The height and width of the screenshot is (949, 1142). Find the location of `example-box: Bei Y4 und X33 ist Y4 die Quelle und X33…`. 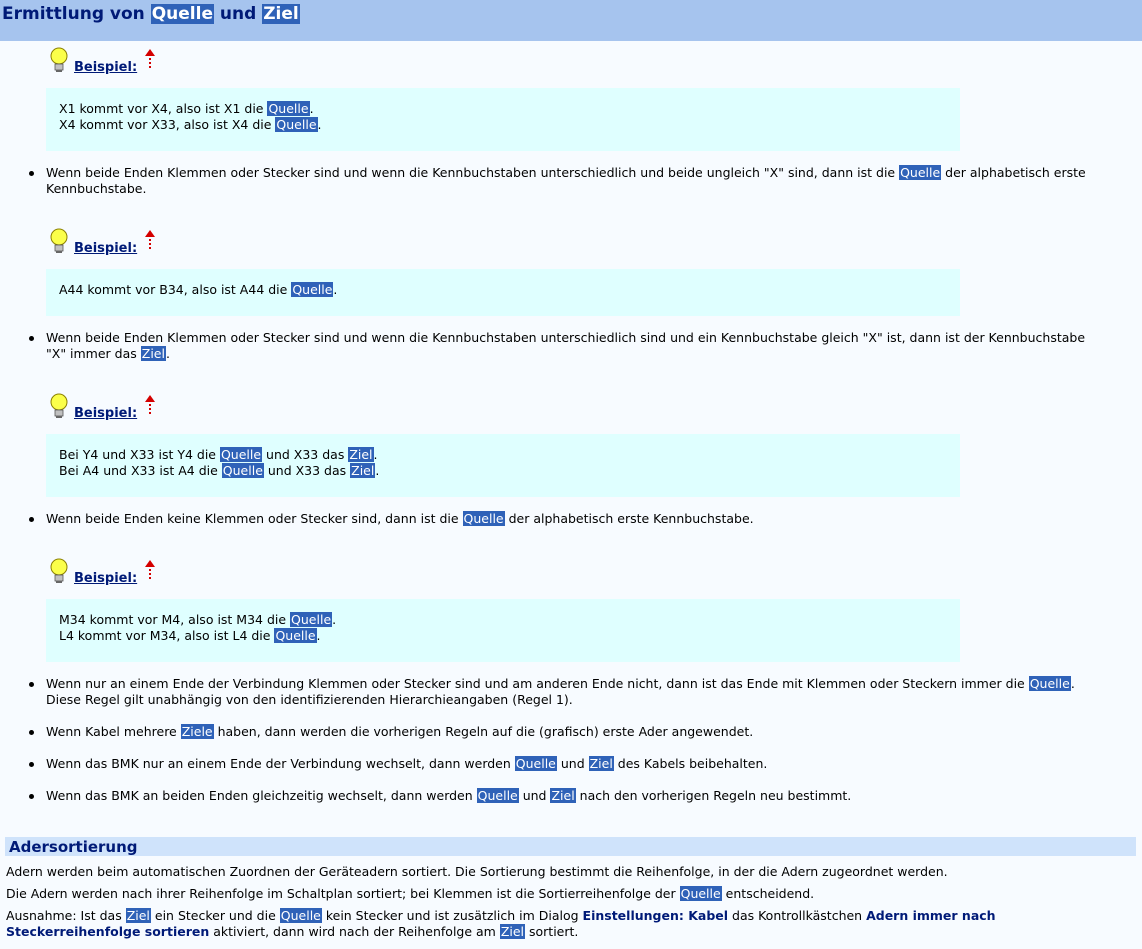

example-box: Bei Y4 und X33 ist Y4 die Quelle und X33… is located at coordinates (503, 465).